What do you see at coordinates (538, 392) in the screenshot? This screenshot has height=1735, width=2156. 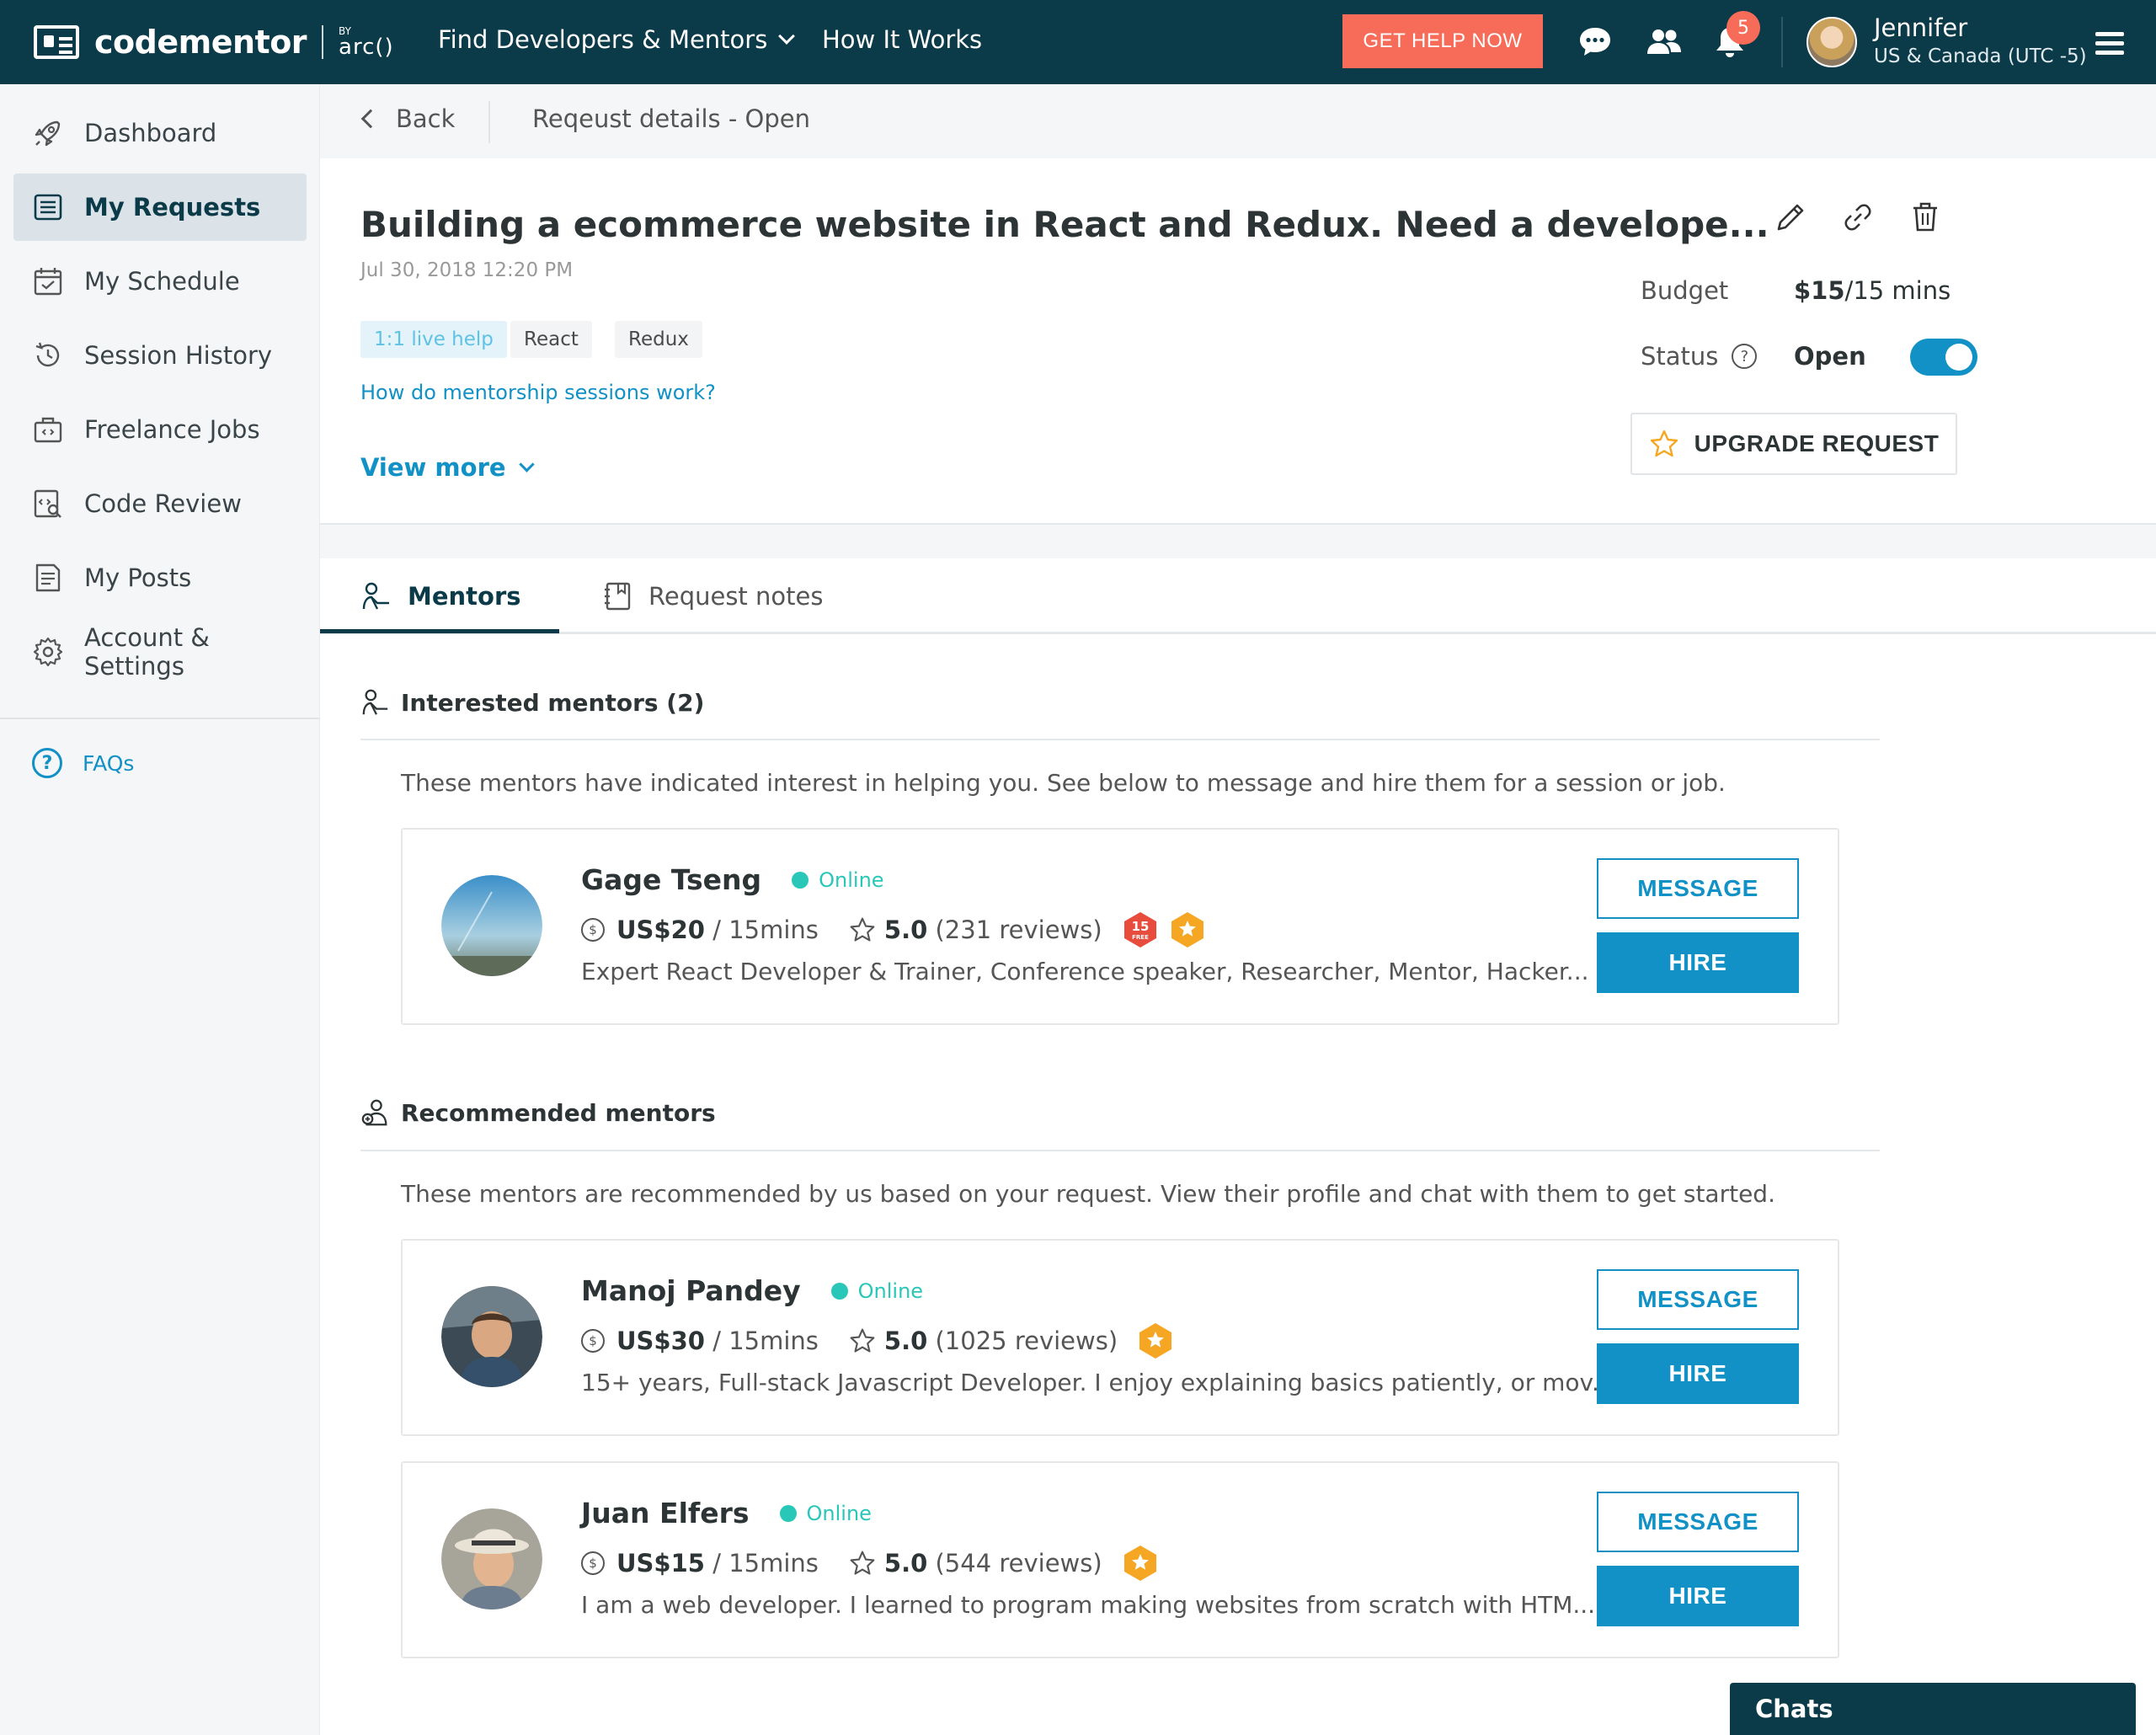 I see `how-mentorship-works-link: How do mentorship sessions work?` at bounding box center [538, 392].